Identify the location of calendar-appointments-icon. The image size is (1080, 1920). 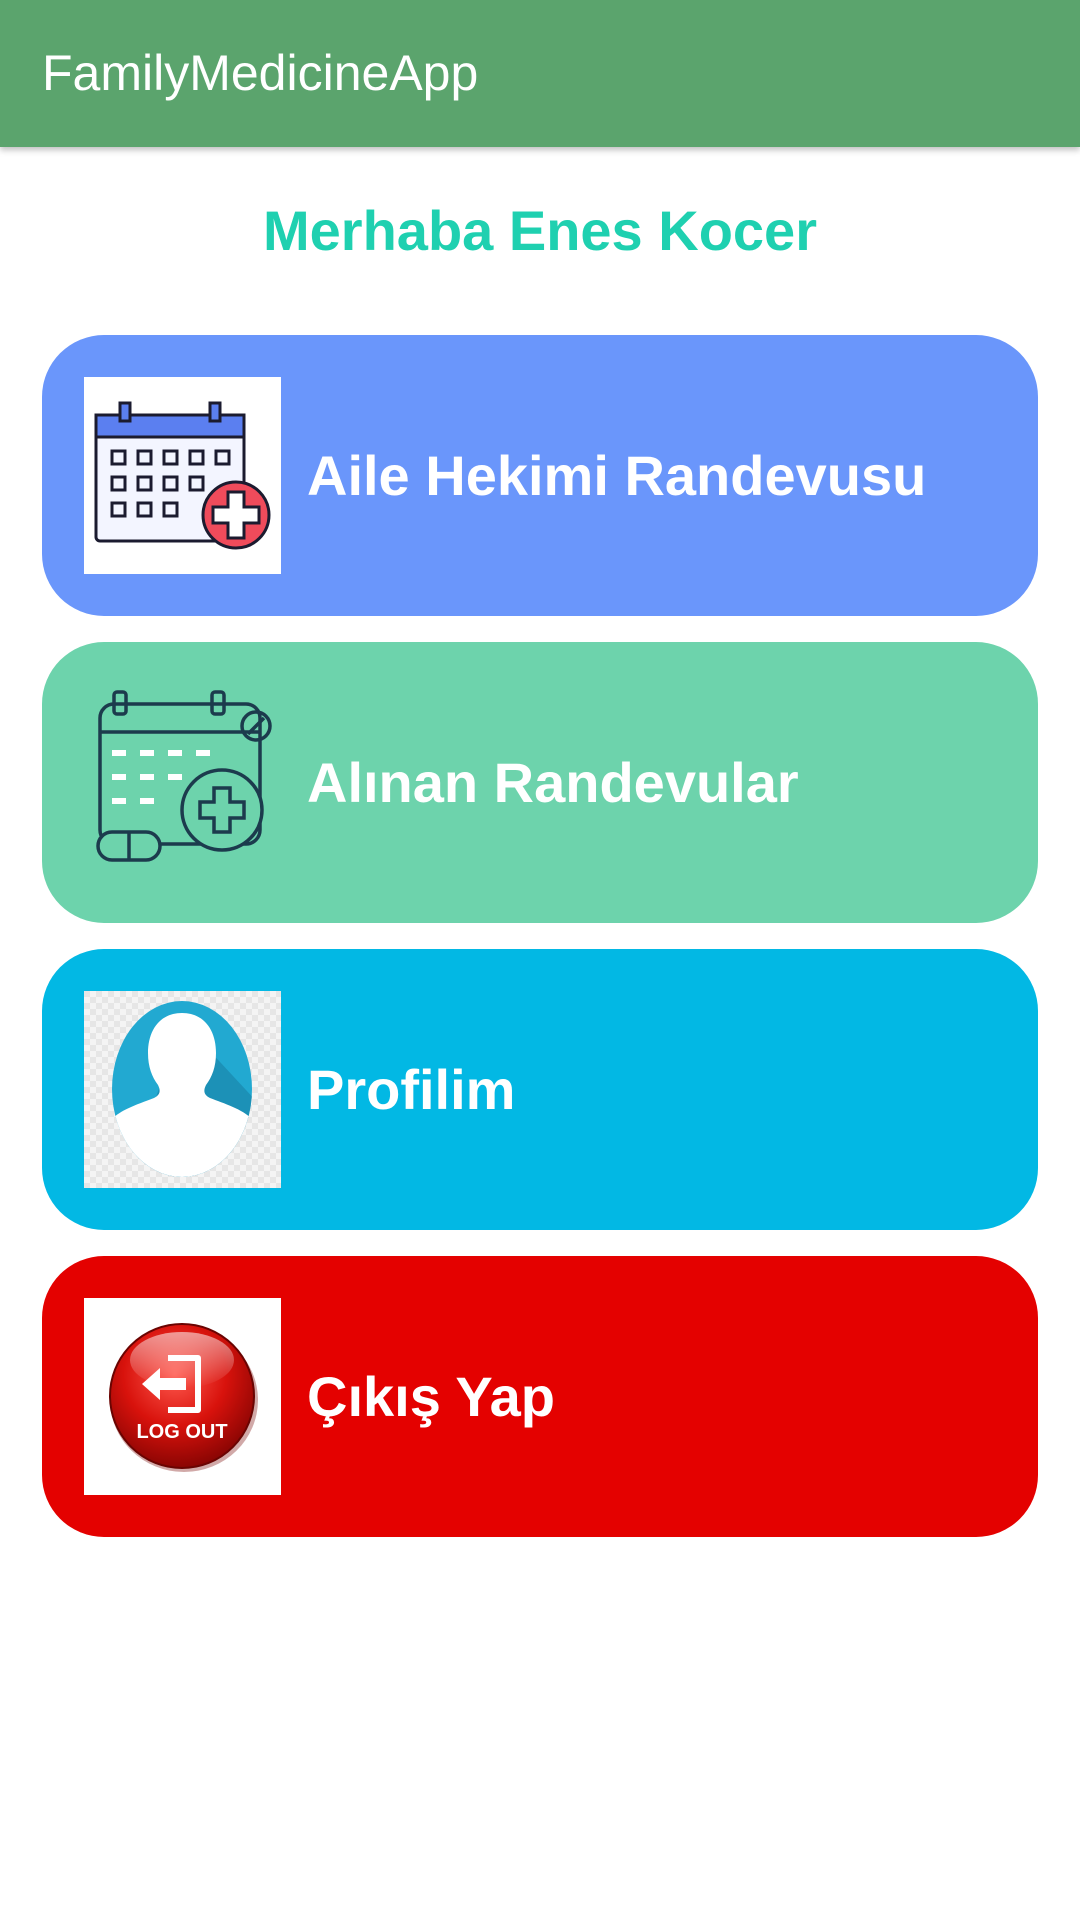
(182, 782).